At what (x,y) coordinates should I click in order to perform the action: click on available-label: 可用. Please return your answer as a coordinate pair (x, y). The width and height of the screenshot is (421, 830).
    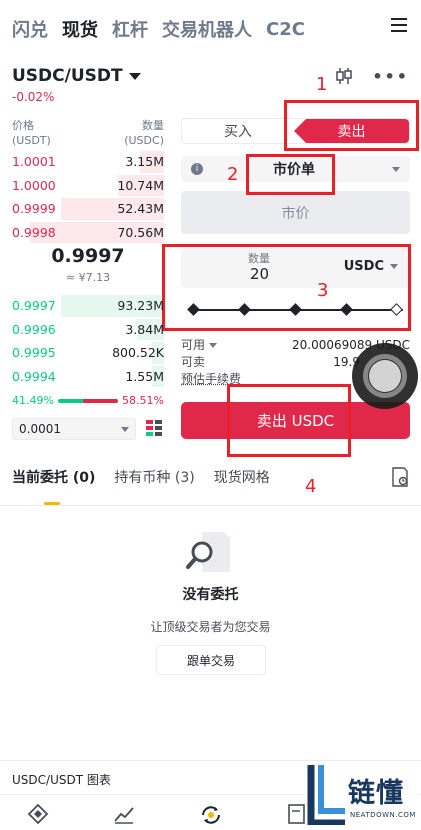
    Looking at the image, I should click on (193, 345).